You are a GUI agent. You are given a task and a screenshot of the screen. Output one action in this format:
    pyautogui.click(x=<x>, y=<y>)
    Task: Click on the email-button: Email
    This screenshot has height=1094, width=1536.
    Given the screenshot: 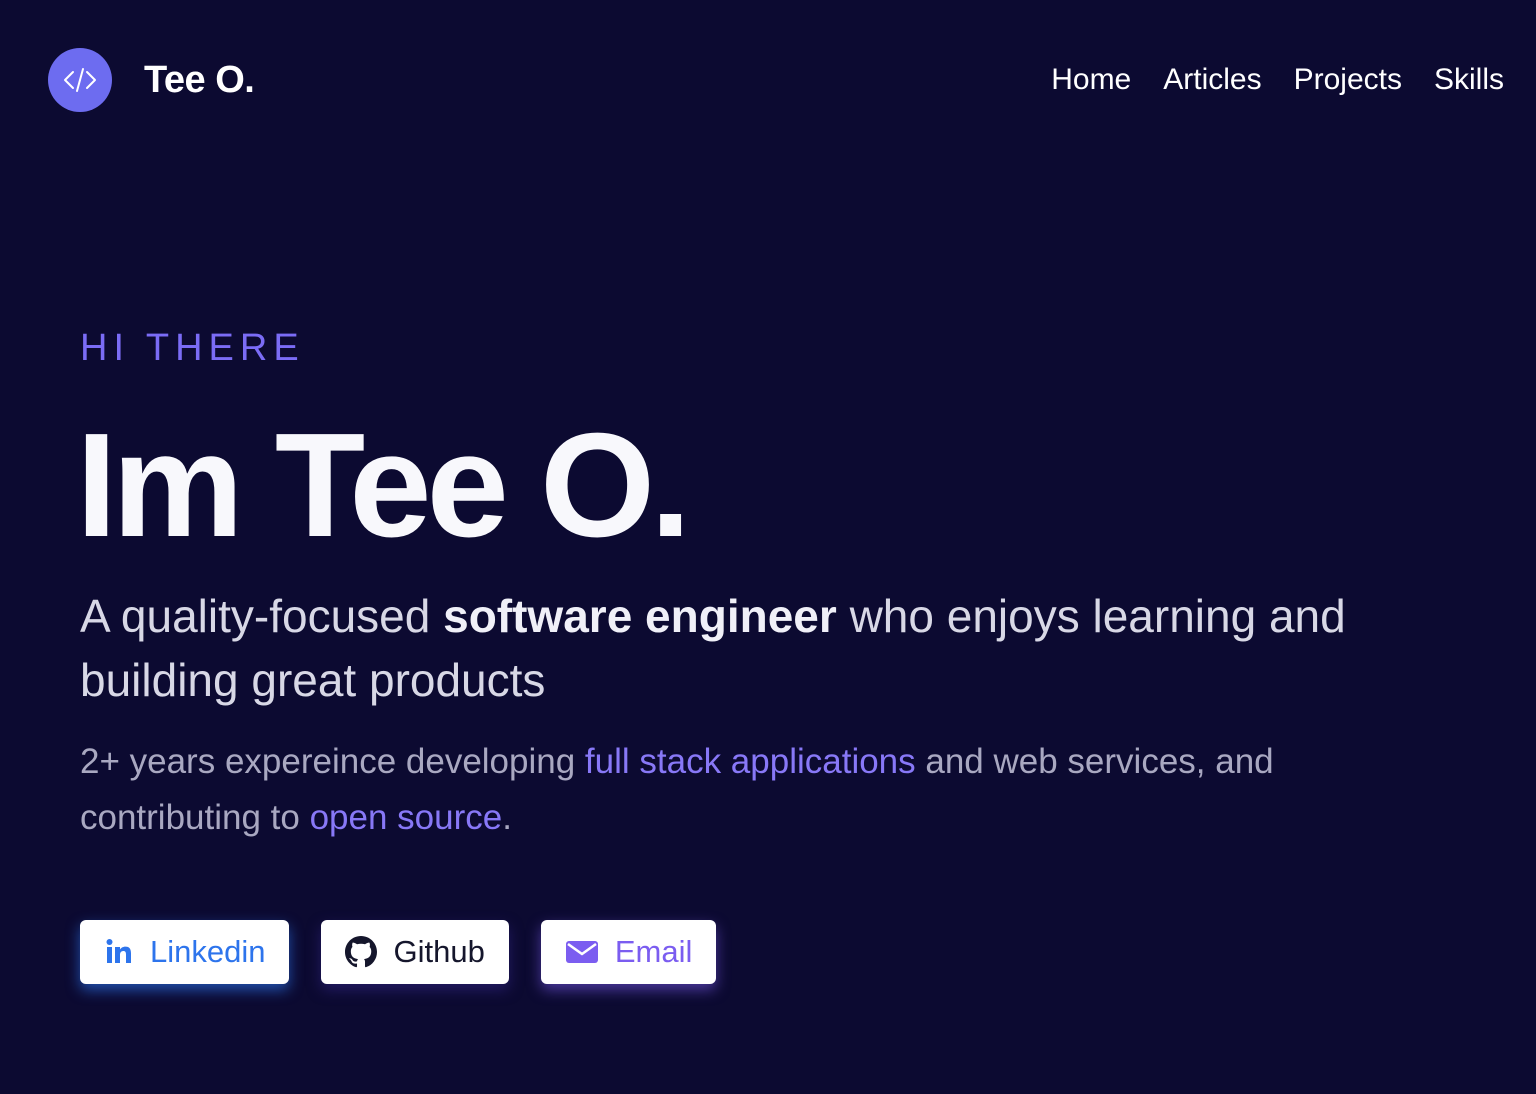 What is the action you would take?
    pyautogui.click(x=628, y=952)
    